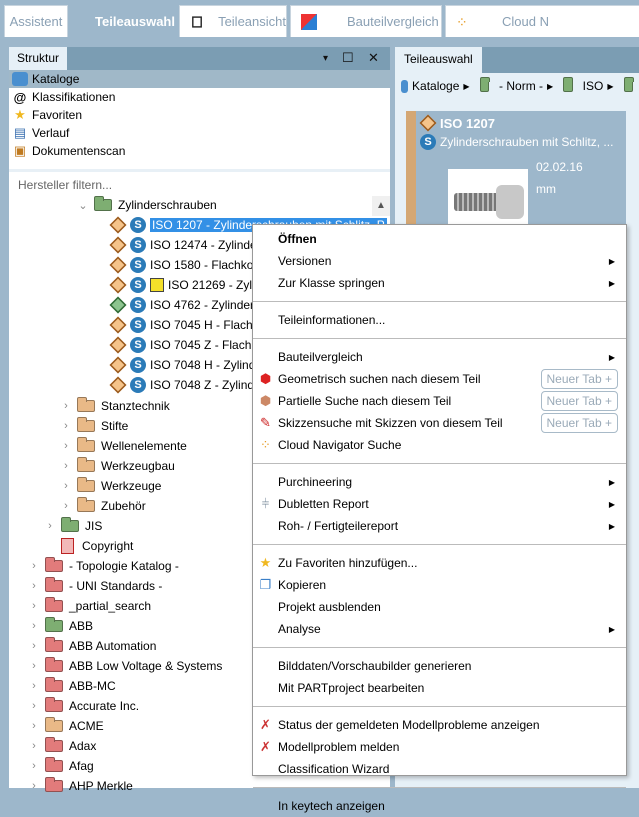 The image size is (639, 817). What do you see at coordinates (94, 586) in the screenshot?
I see `tree-node-catalog: ›- UNI Standards -` at bounding box center [94, 586].